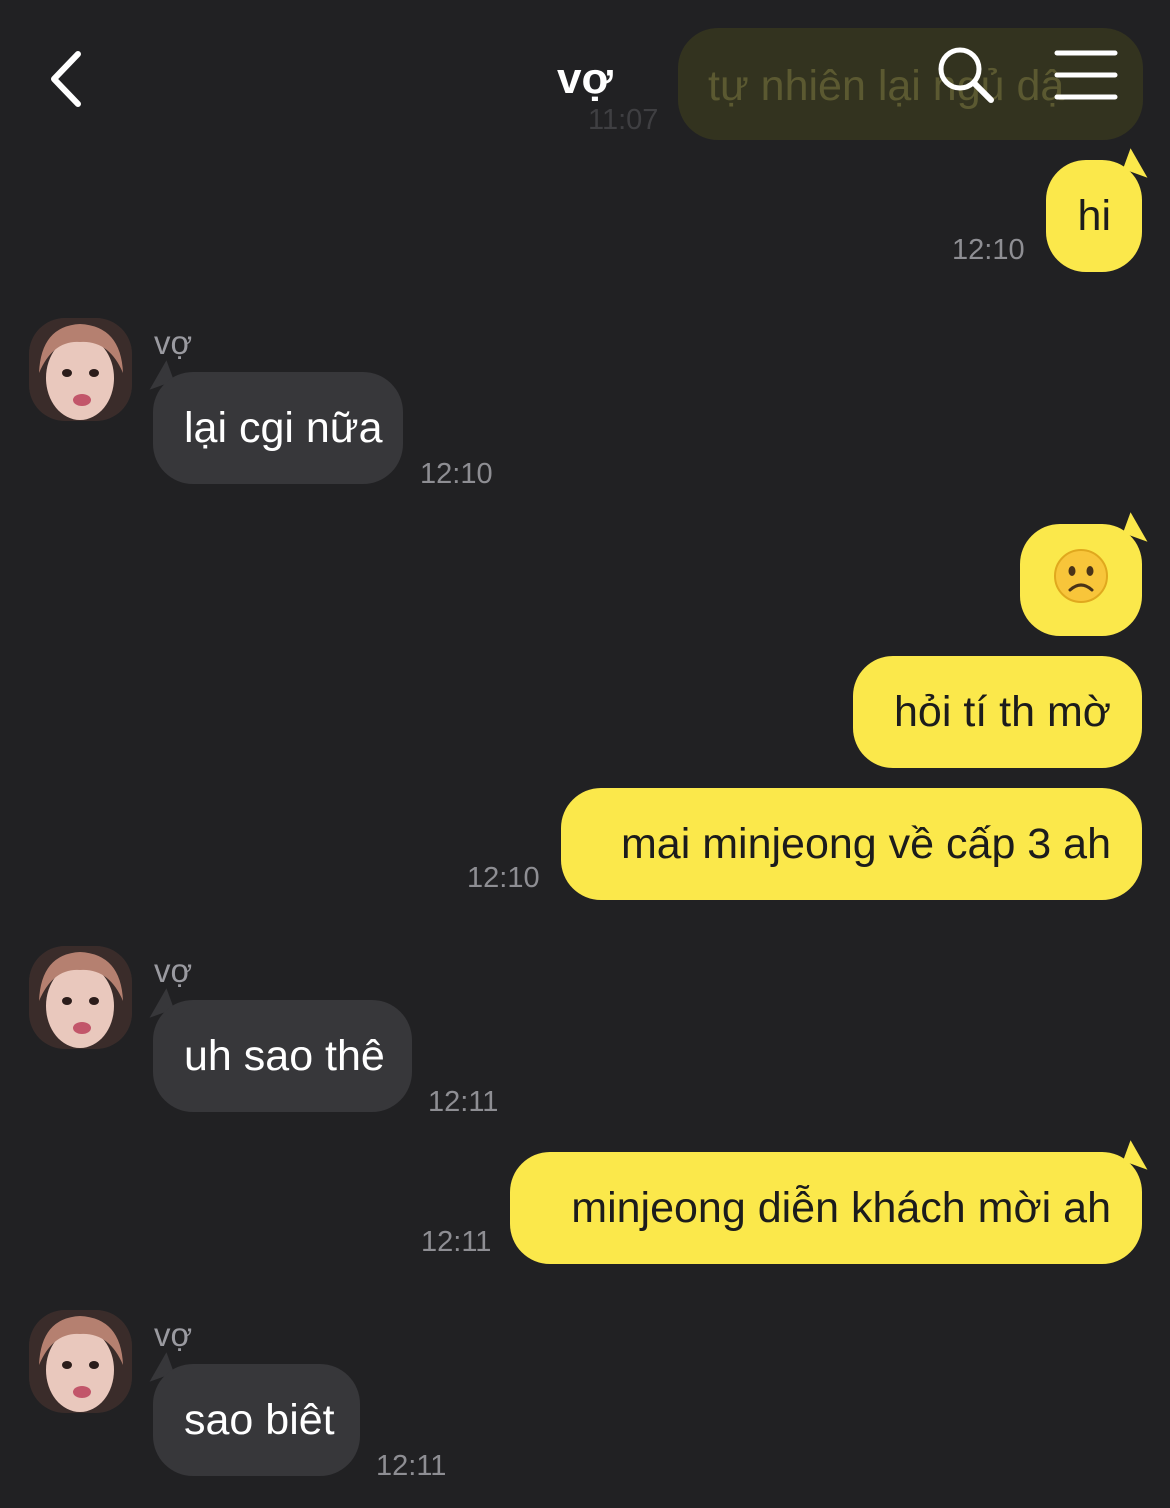 This screenshot has width=1170, height=1508. What do you see at coordinates (623, 120) in the screenshot?
I see `partial-message-time: 11:07` at bounding box center [623, 120].